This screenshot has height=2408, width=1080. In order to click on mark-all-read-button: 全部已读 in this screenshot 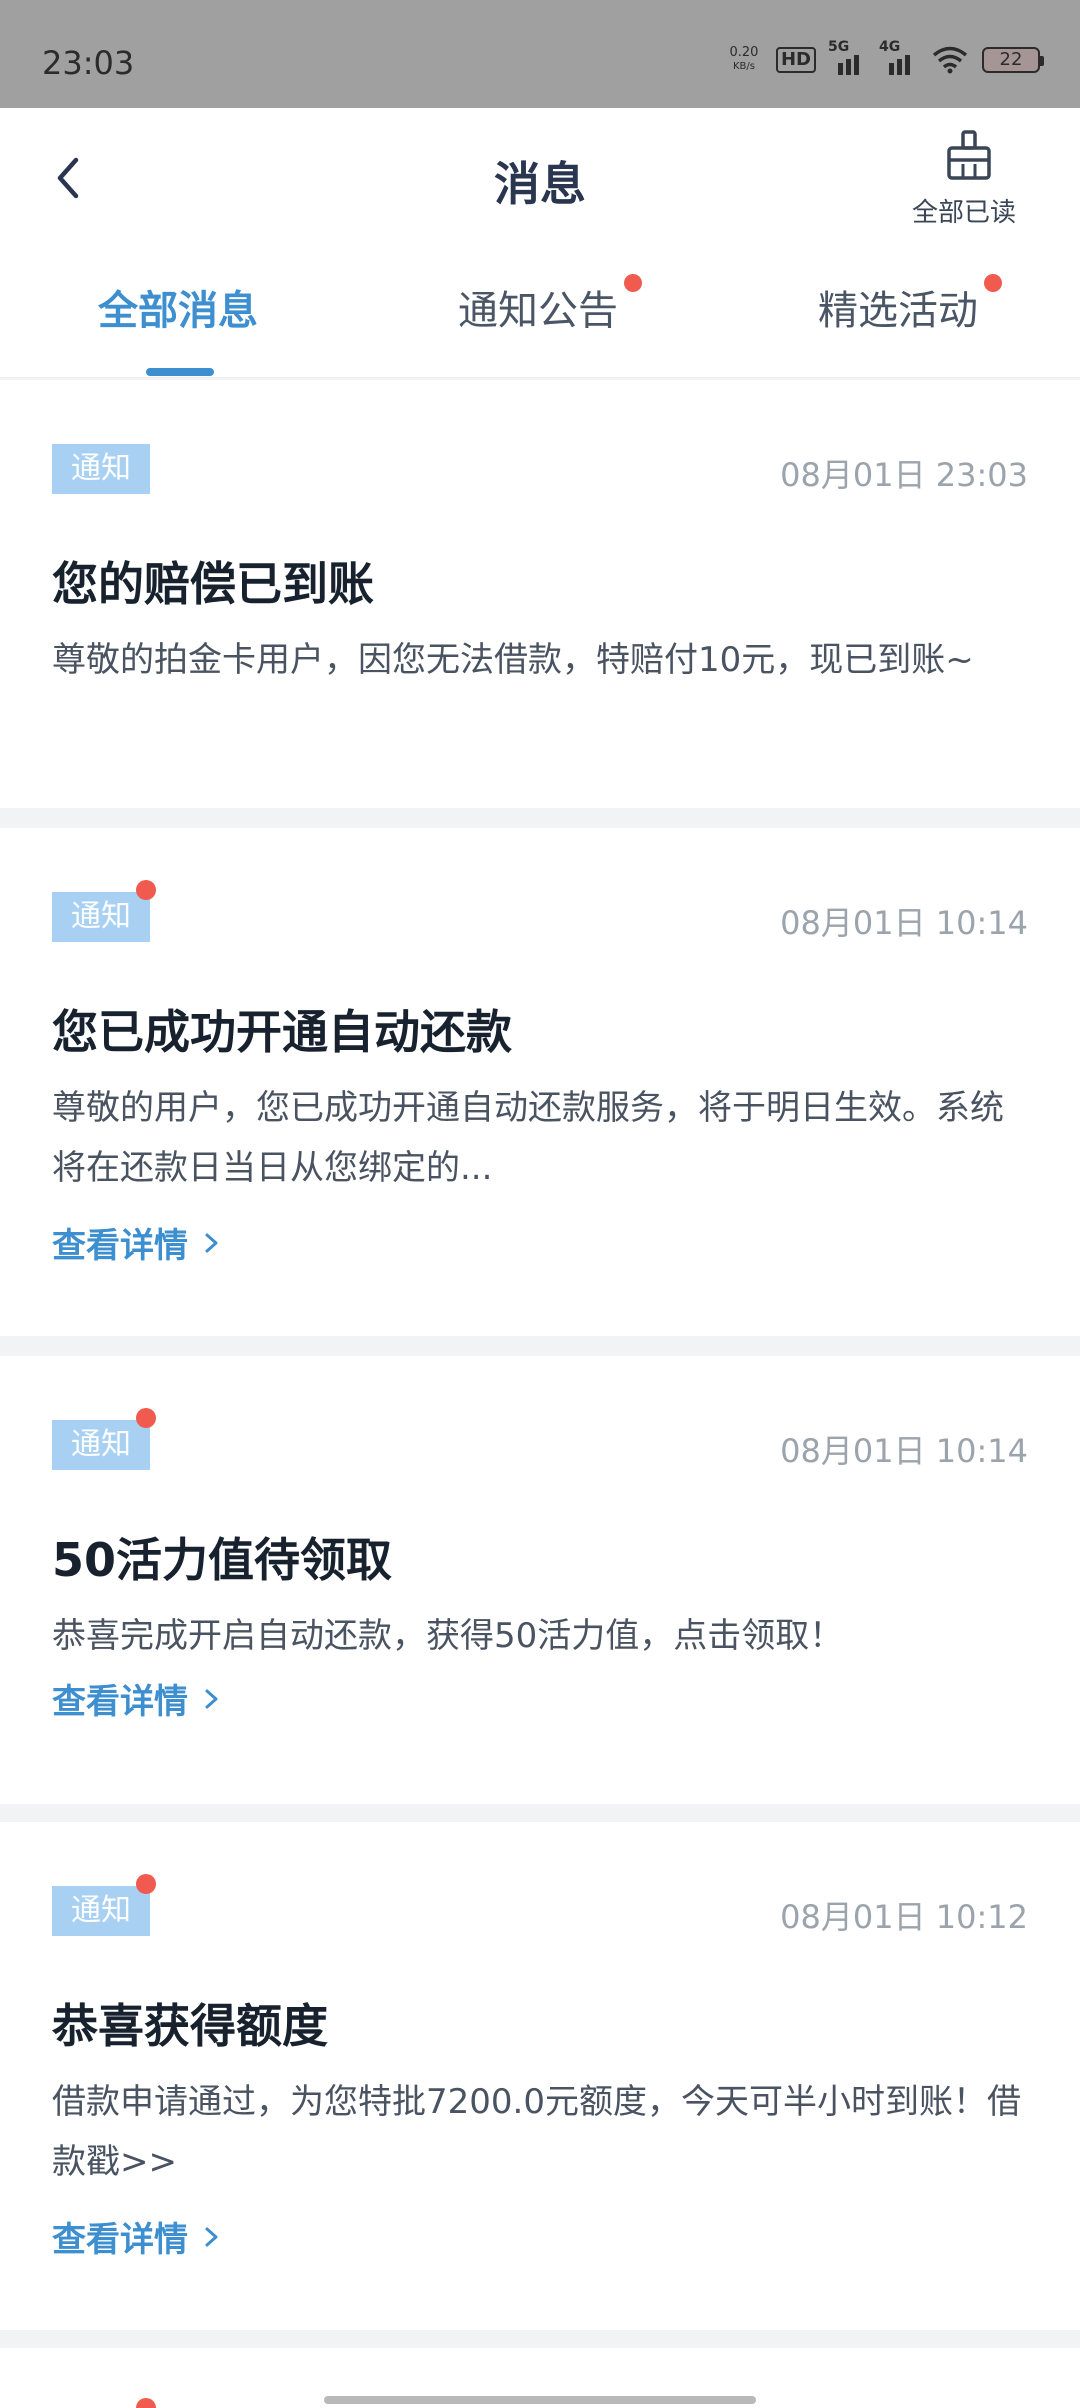, I will do `click(968, 178)`.